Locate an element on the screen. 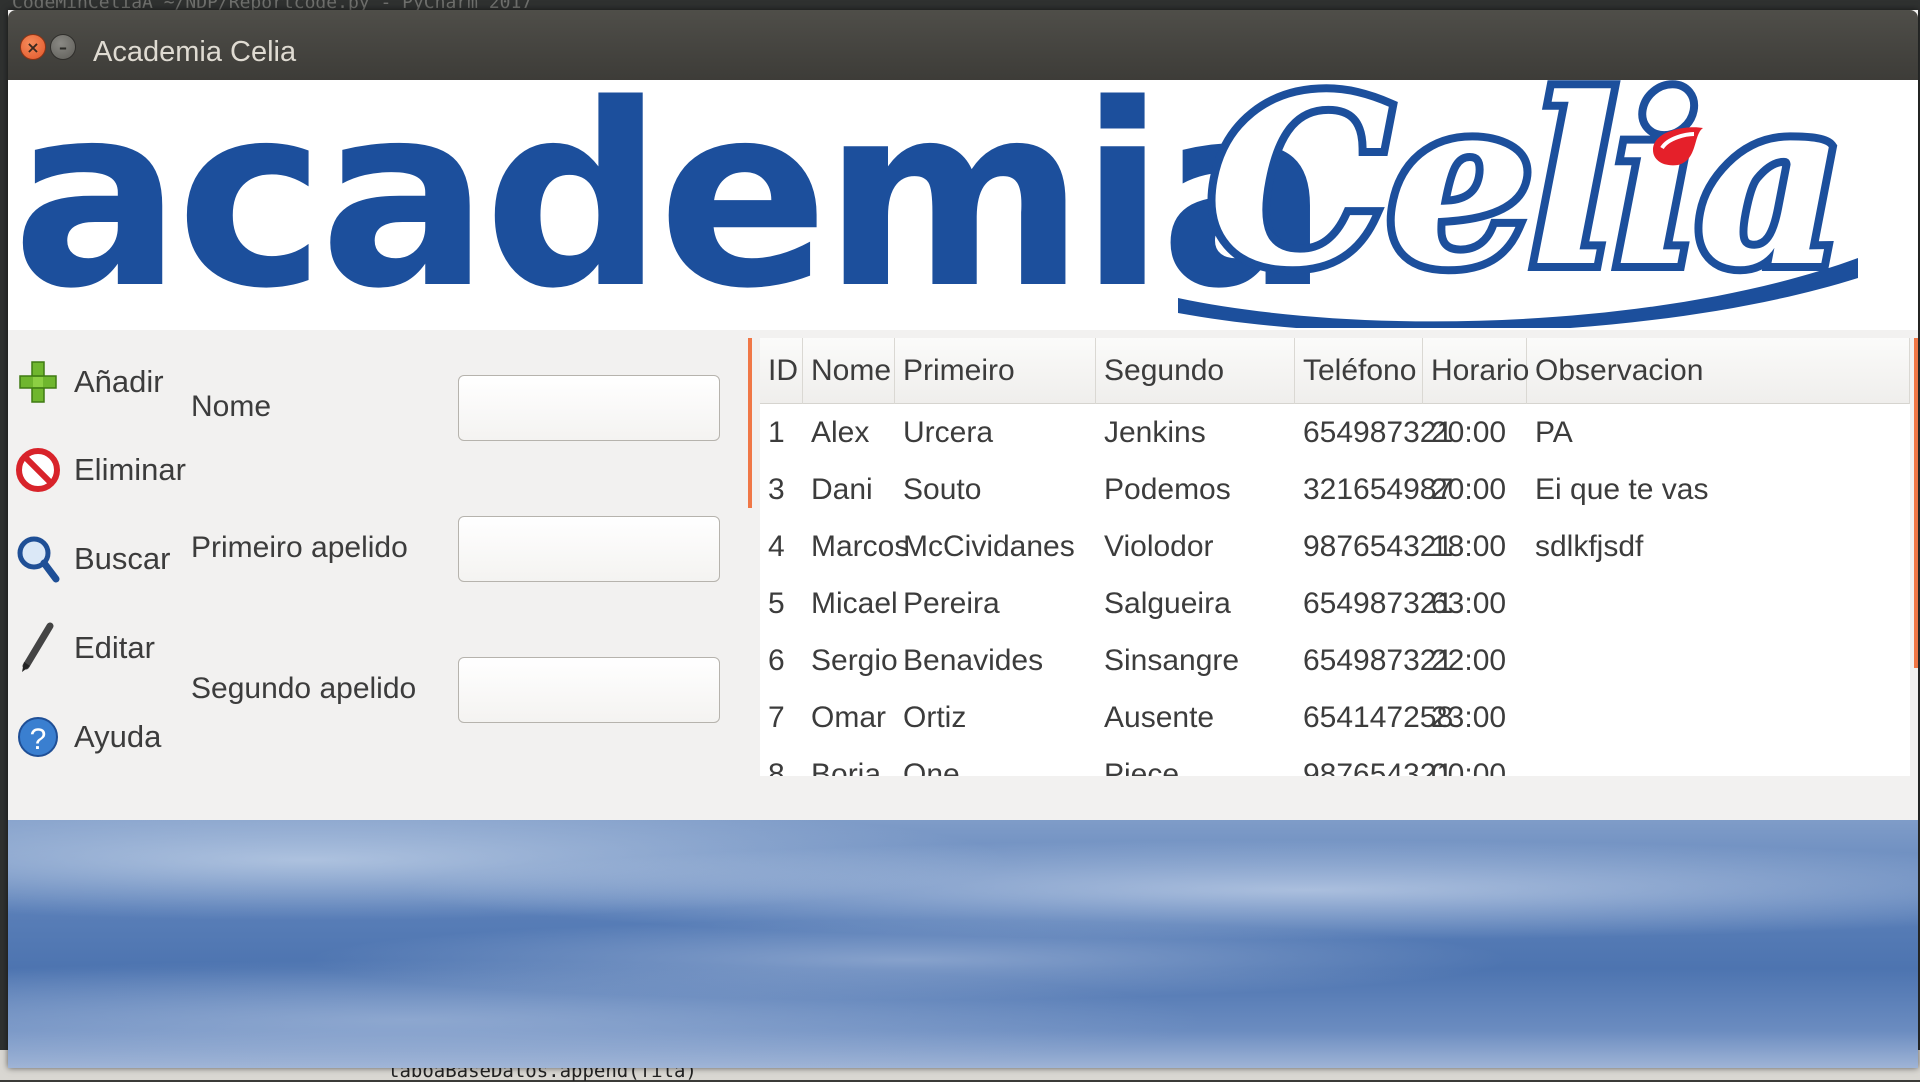  add-button: Añadir is located at coordinates (90, 382).